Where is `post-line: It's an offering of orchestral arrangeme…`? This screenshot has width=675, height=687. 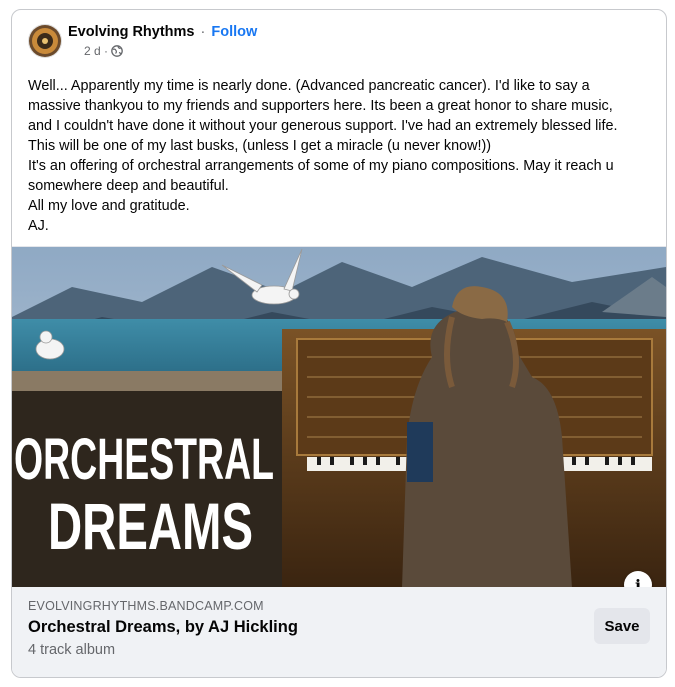
post-line: It's an offering of orchestral arrangeme… is located at coordinates (321, 166).